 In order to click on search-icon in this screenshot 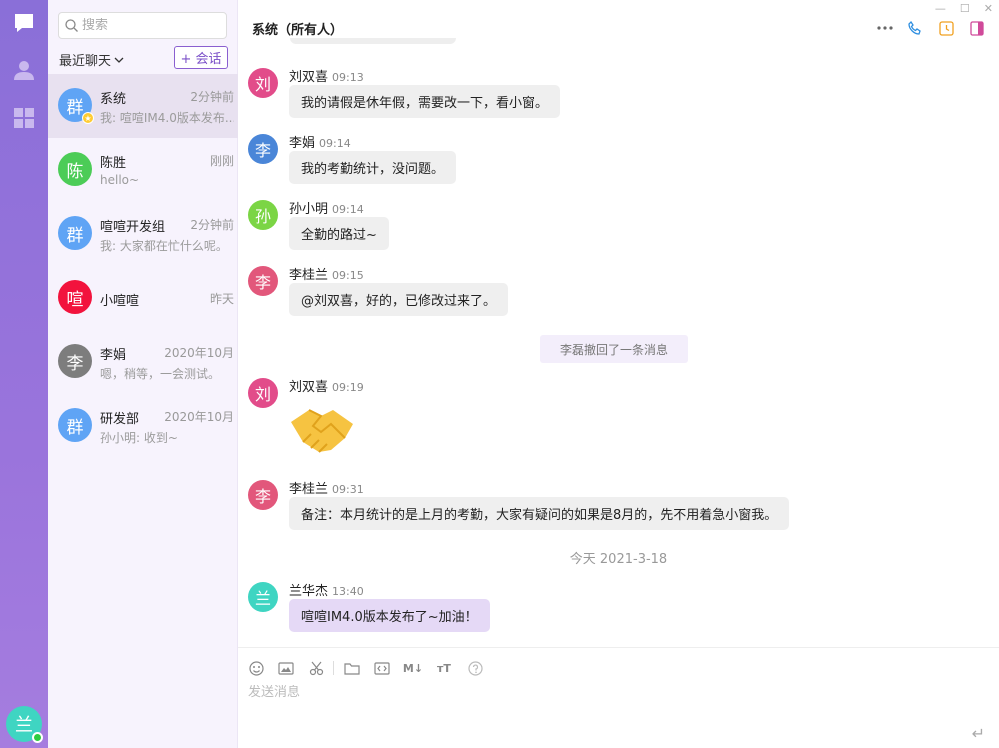, I will do `click(71, 25)`.